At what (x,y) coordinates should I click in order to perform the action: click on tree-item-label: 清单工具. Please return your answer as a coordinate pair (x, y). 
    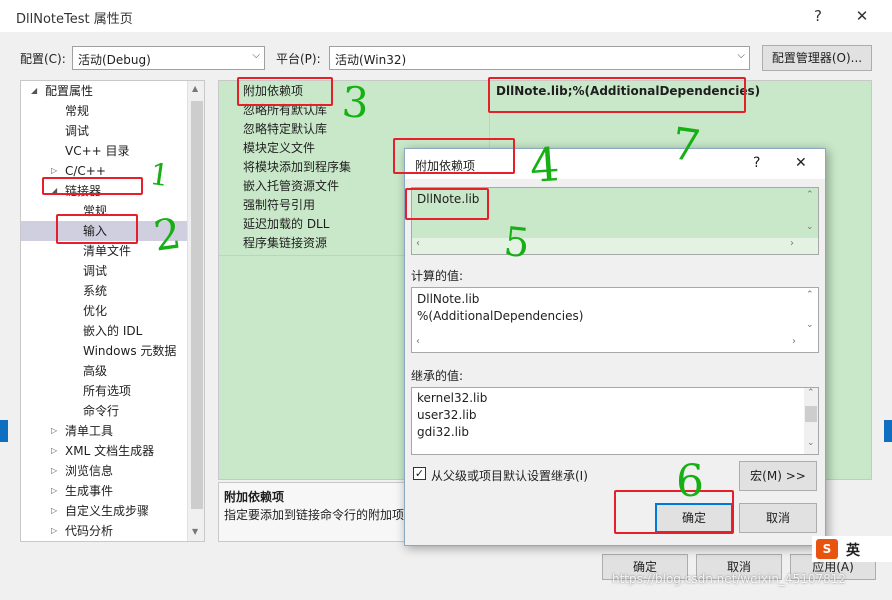
    Looking at the image, I should click on (89, 431).